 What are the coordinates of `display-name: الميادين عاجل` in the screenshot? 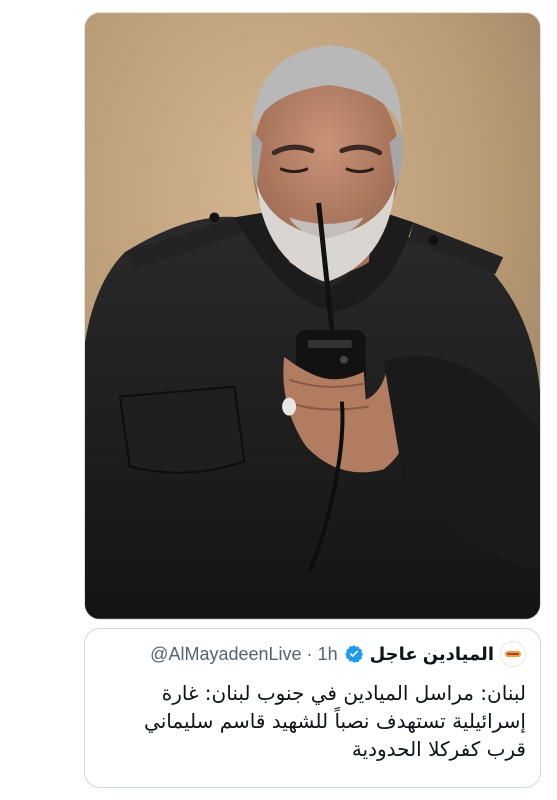 It's located at (432, 654).